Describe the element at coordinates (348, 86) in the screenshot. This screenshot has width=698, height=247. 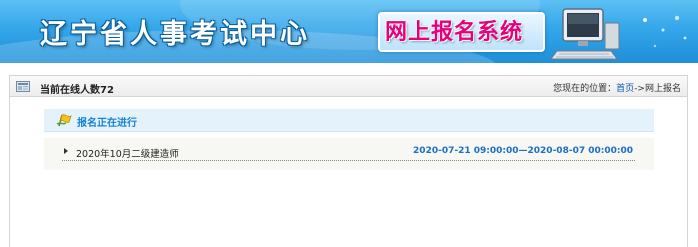
I see `status-bar: 当前在线人数72 您现在的位置：首页->网上报名` at that location.